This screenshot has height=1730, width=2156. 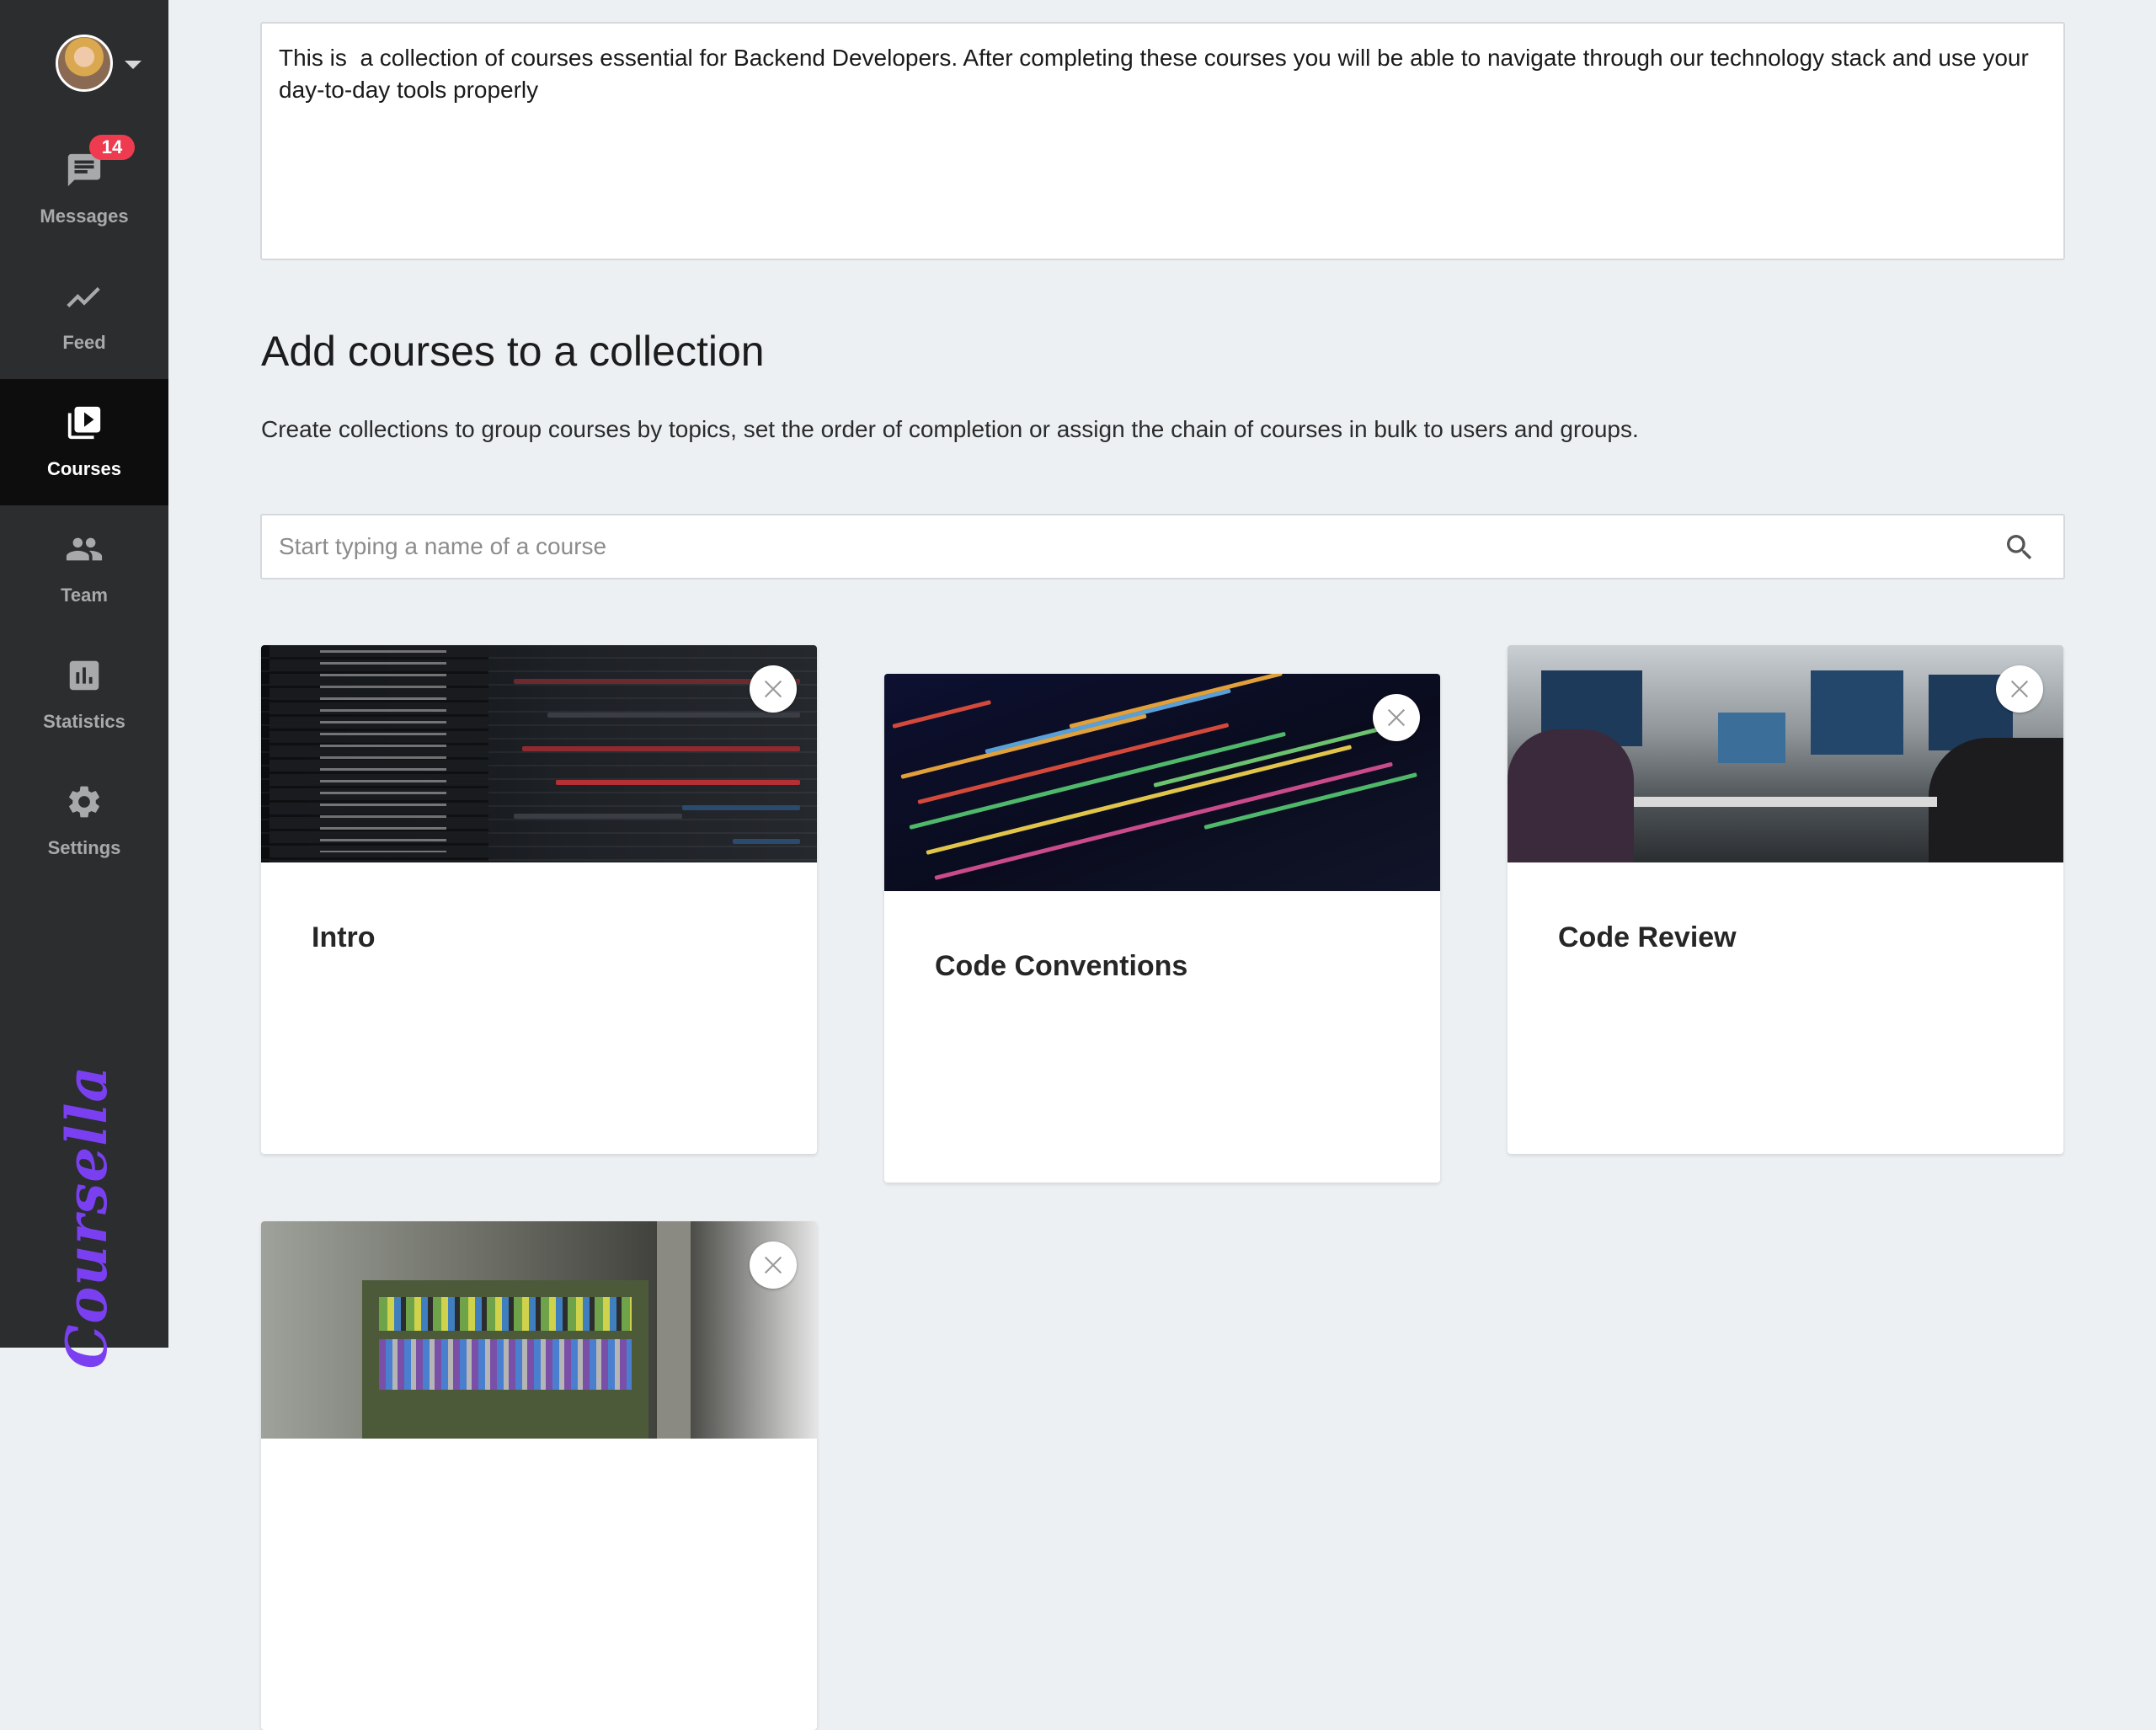 What do you see at coordinates (539, 1475) in the screenshot?
I see `course-card-hardware` at bounding box center [539, 1475].